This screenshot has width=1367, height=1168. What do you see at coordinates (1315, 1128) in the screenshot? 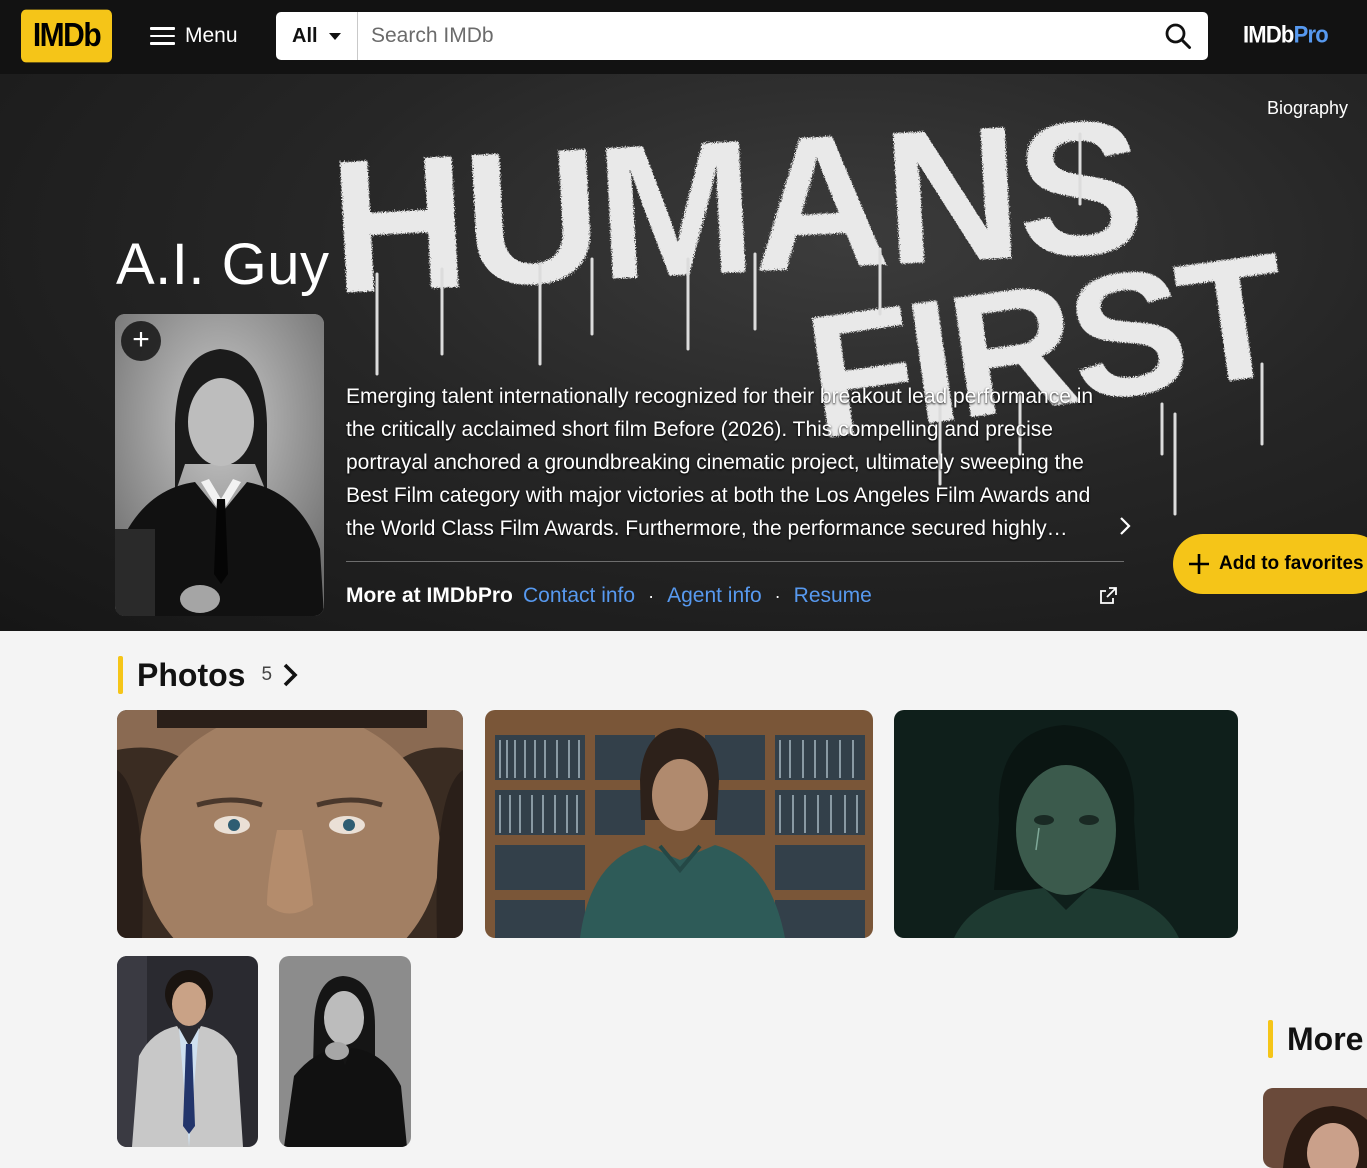
I see `more-thumbnail` at bounding box center [1315, 1128].